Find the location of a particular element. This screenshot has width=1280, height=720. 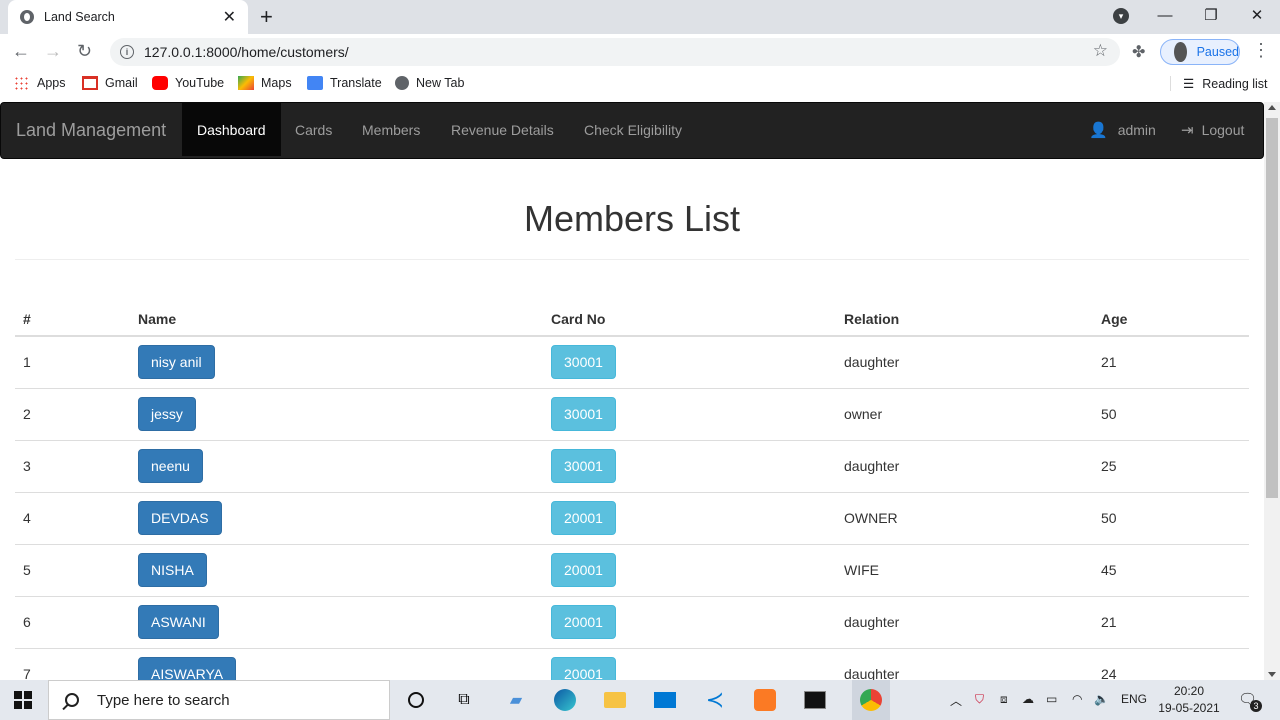

youtube-icon is located at coordinates (160, 83).